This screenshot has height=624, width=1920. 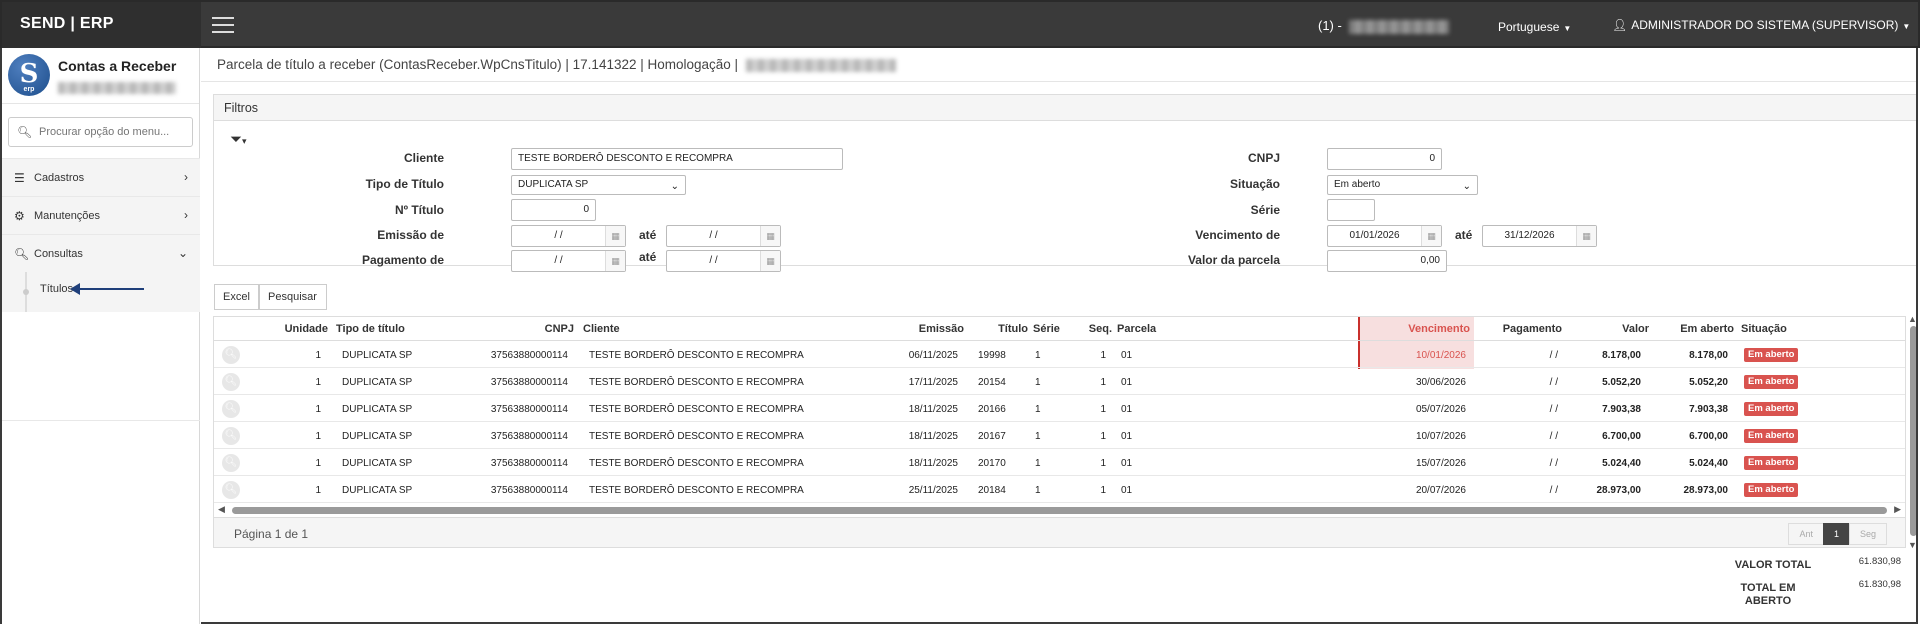 What do you see at coordinates (723, 236) in the screenshot?
I see `emissao-to-input: / / ▦` at bounding box center [723, 236].